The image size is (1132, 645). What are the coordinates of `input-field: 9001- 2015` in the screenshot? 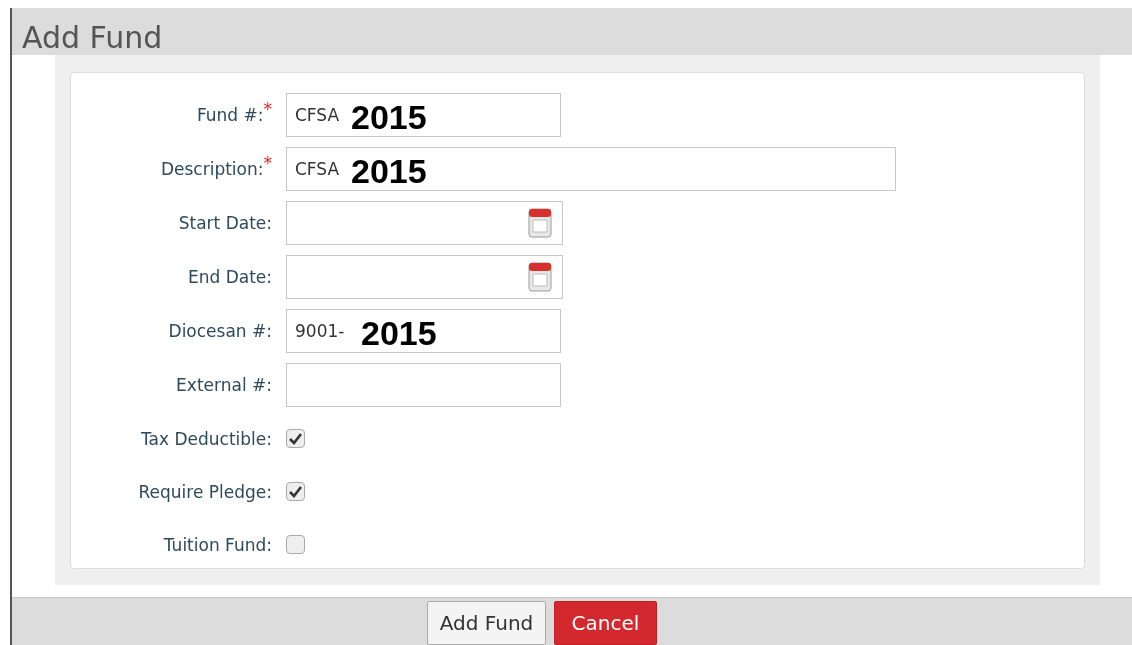 It's located at (423, 331).